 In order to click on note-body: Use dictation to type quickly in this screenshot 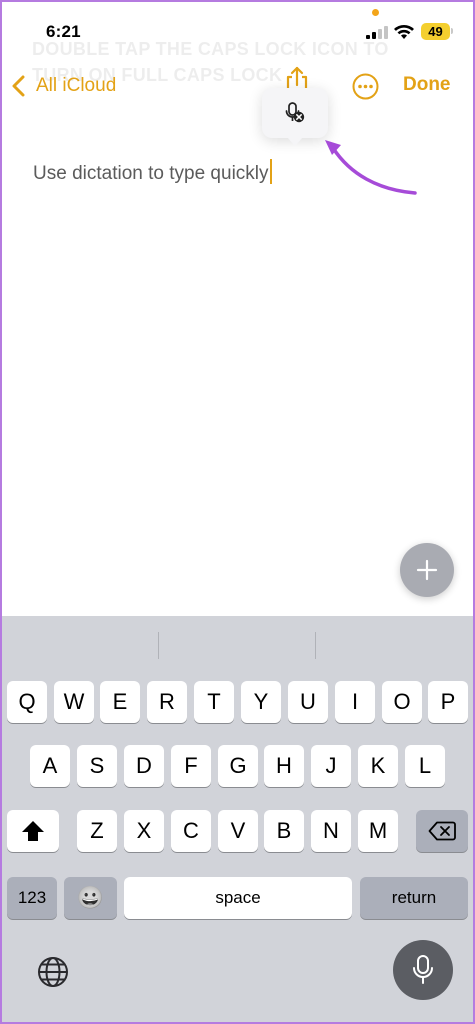, I will do `click(152, 172)`.